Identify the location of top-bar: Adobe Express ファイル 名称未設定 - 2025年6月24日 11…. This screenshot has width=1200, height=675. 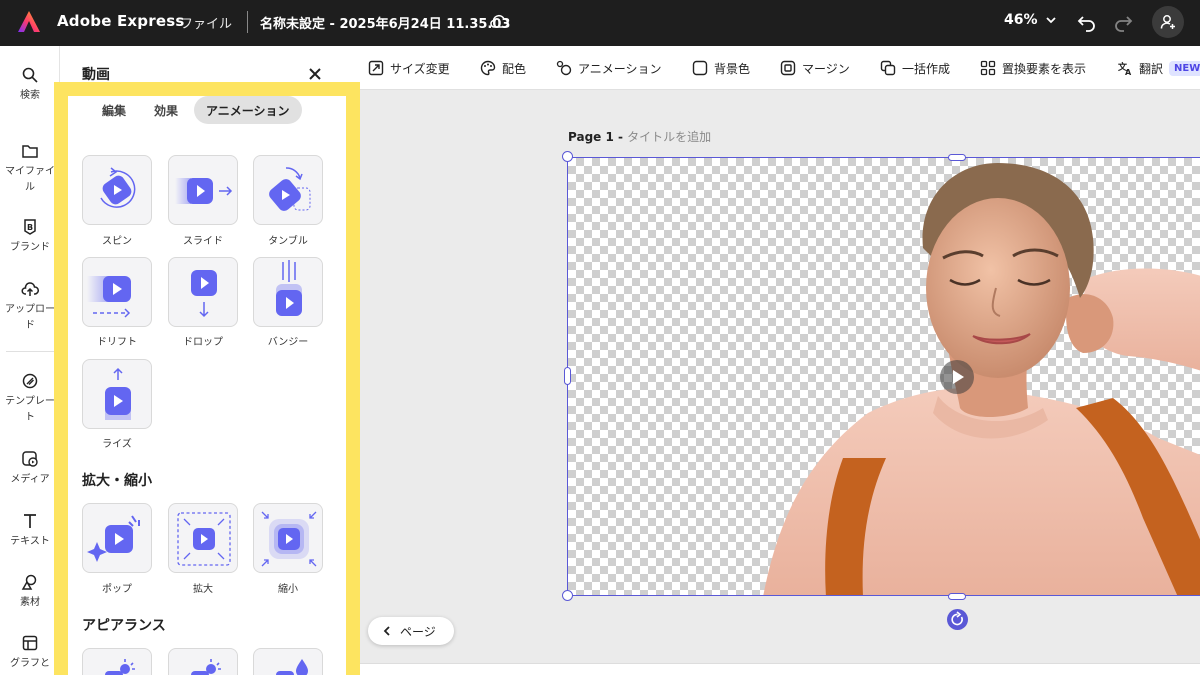
(600, 23).